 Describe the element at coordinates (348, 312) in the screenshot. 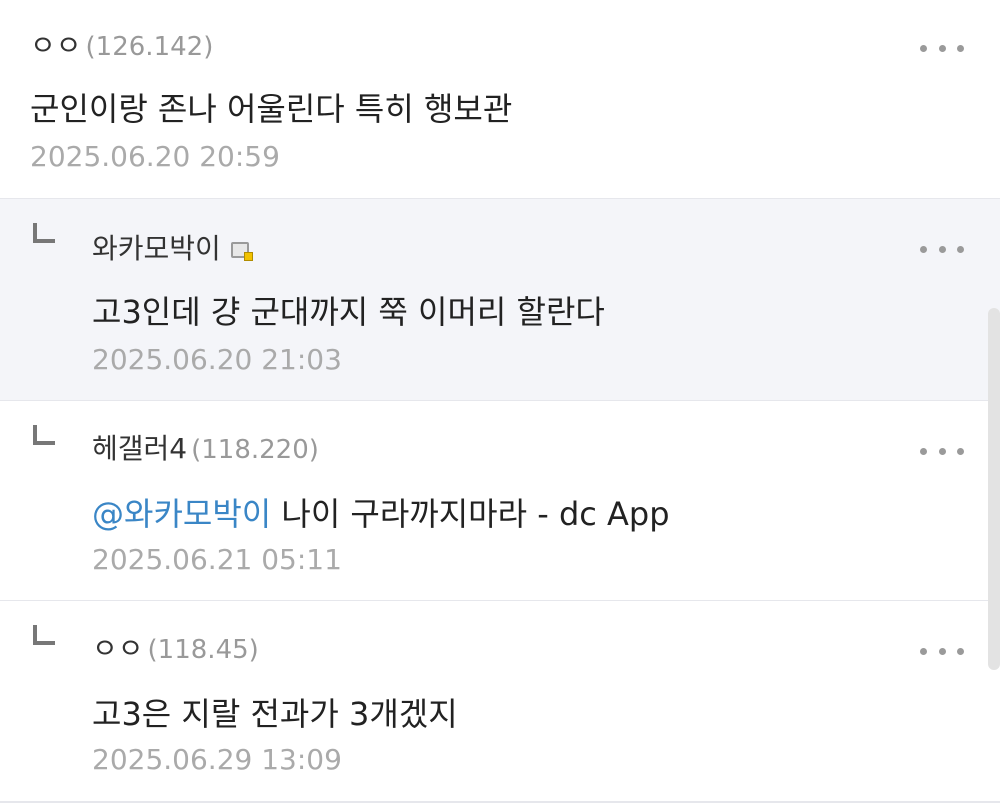

I see `comment-text: 고3인데 걍 군대까지 쭉 이머리 할란다` at that location.